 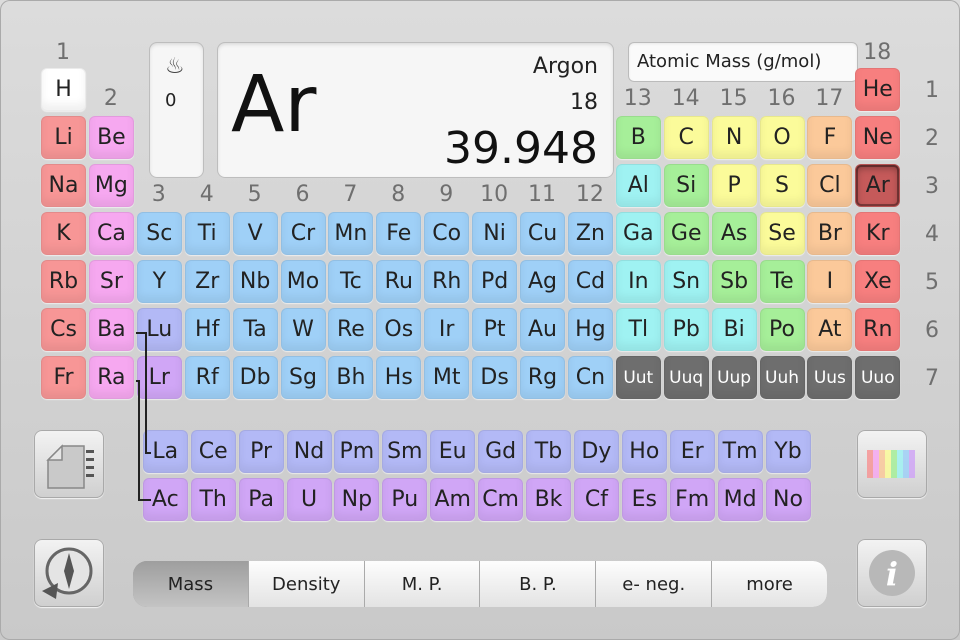 I want to click on element-cell-ti: Ti, so click(x=207, y=233).